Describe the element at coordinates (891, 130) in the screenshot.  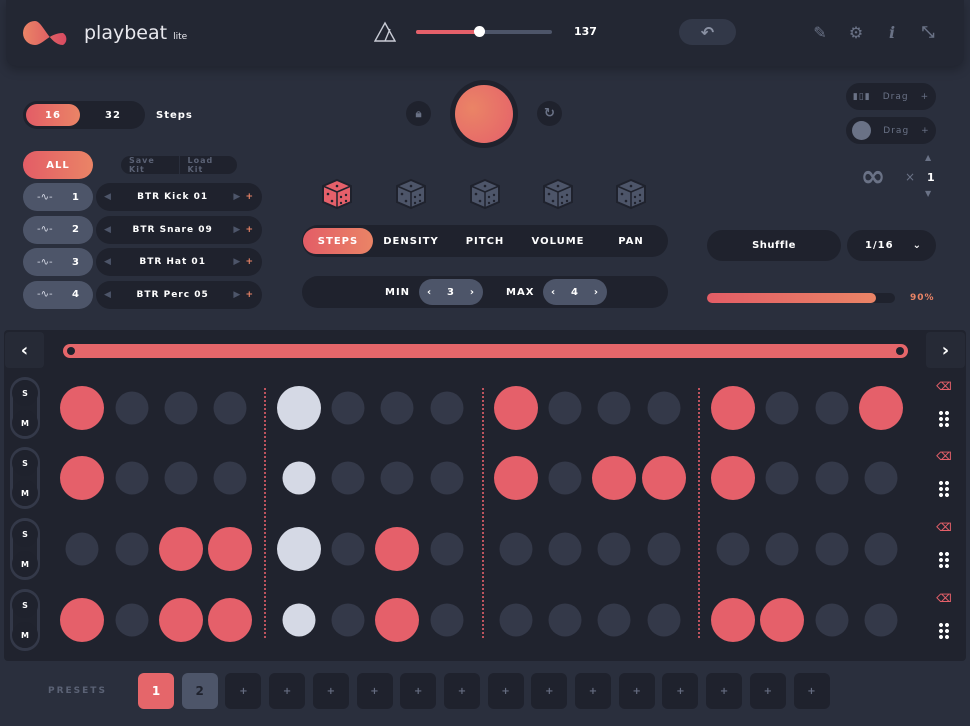
I see `midi-drag-button: Drag +` at that location.